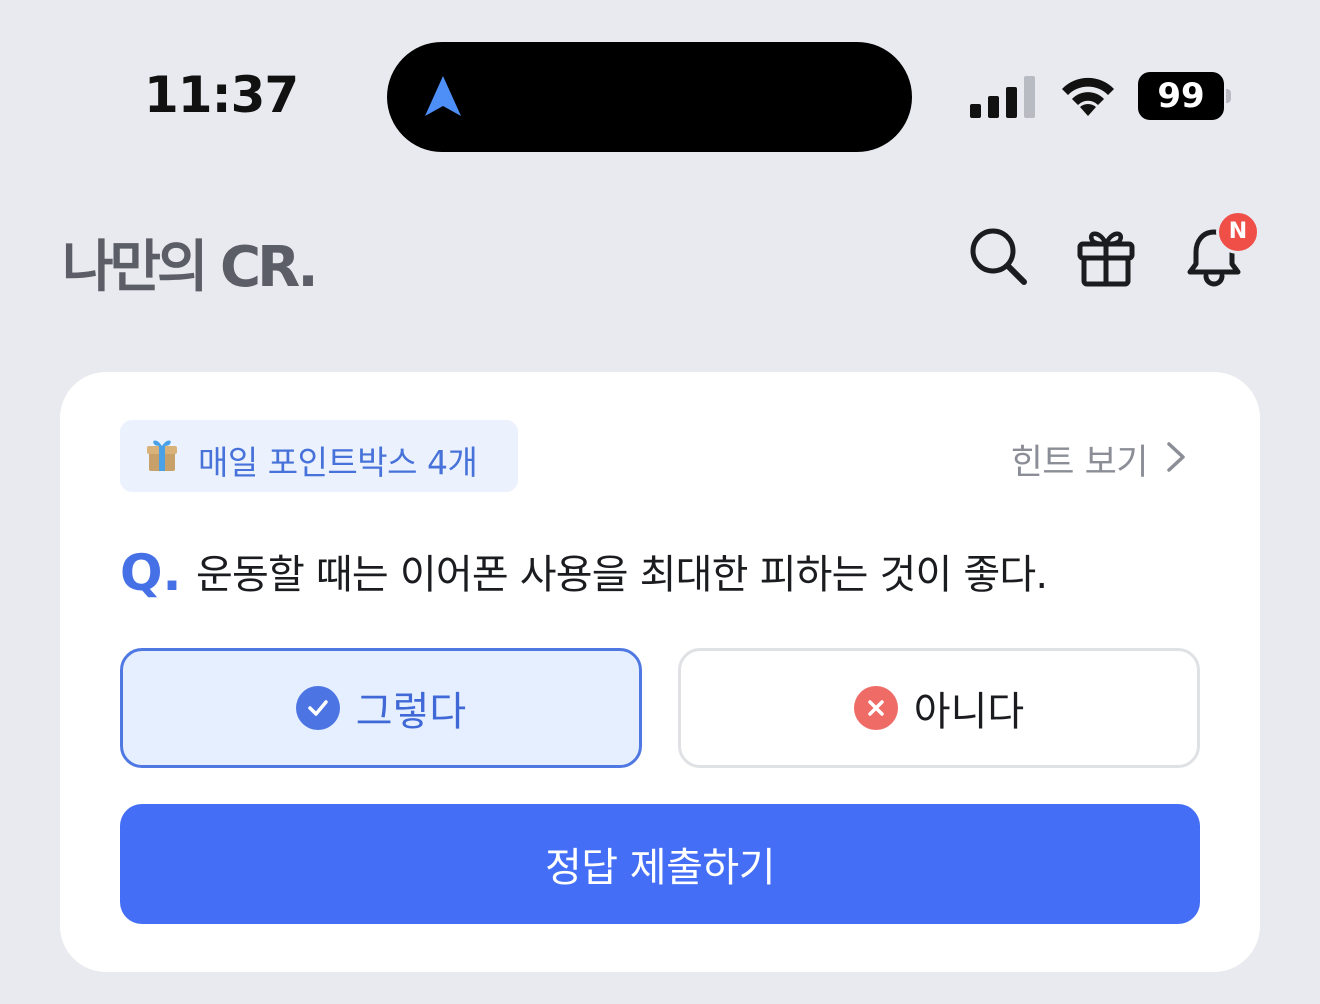 The width and height of the screenshot is (1320, 1004). Describe the element at coordinates (875, 708) in the screenshot. I see `x-circle-icon` at that location.